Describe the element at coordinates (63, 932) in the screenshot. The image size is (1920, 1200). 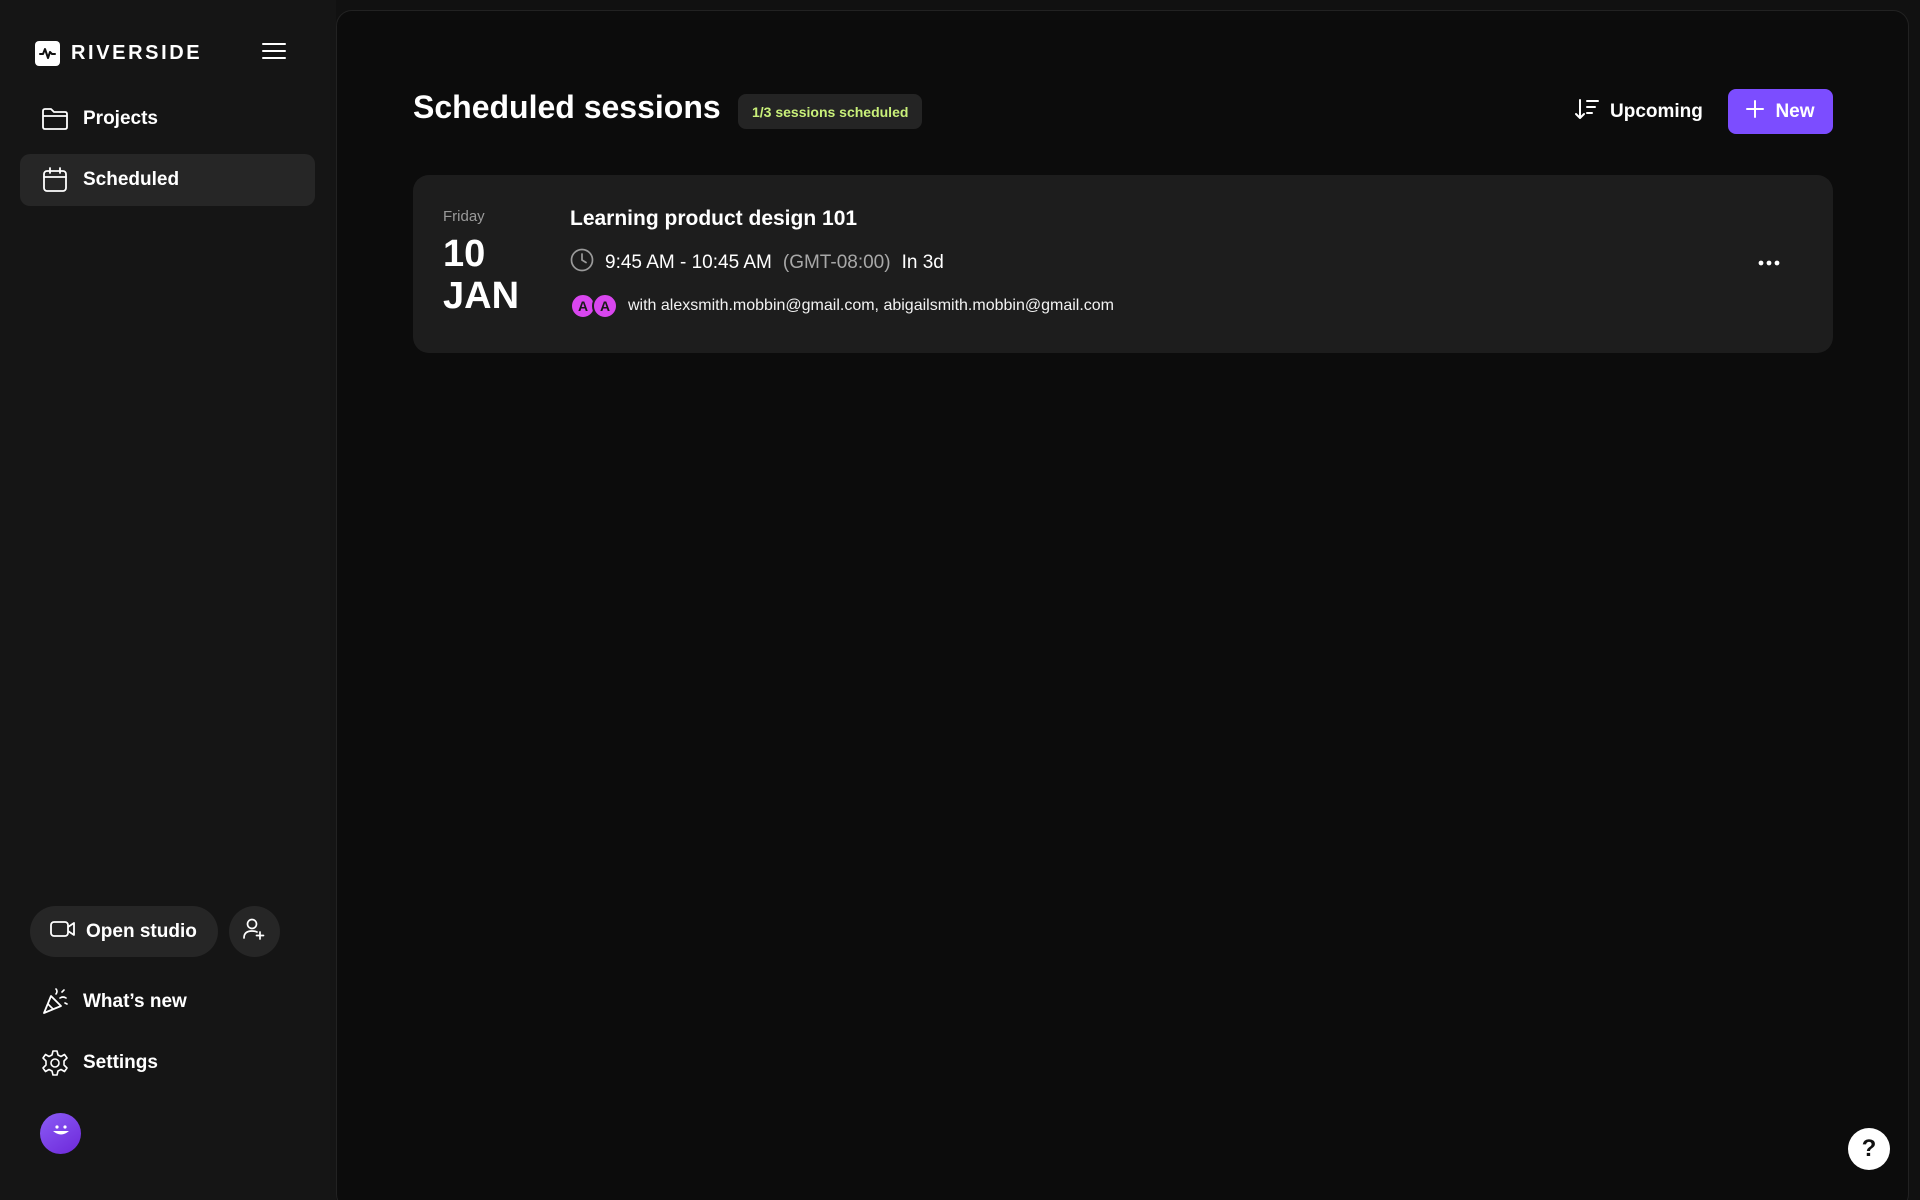
I see `video-camera-icon` at that location.